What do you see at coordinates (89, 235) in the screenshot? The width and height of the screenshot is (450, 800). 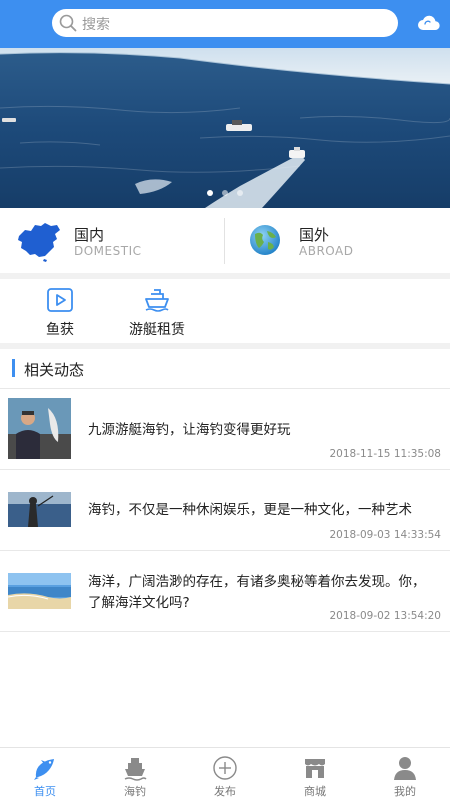 I see `category-title: 国内` at bounding box center [89, 235].